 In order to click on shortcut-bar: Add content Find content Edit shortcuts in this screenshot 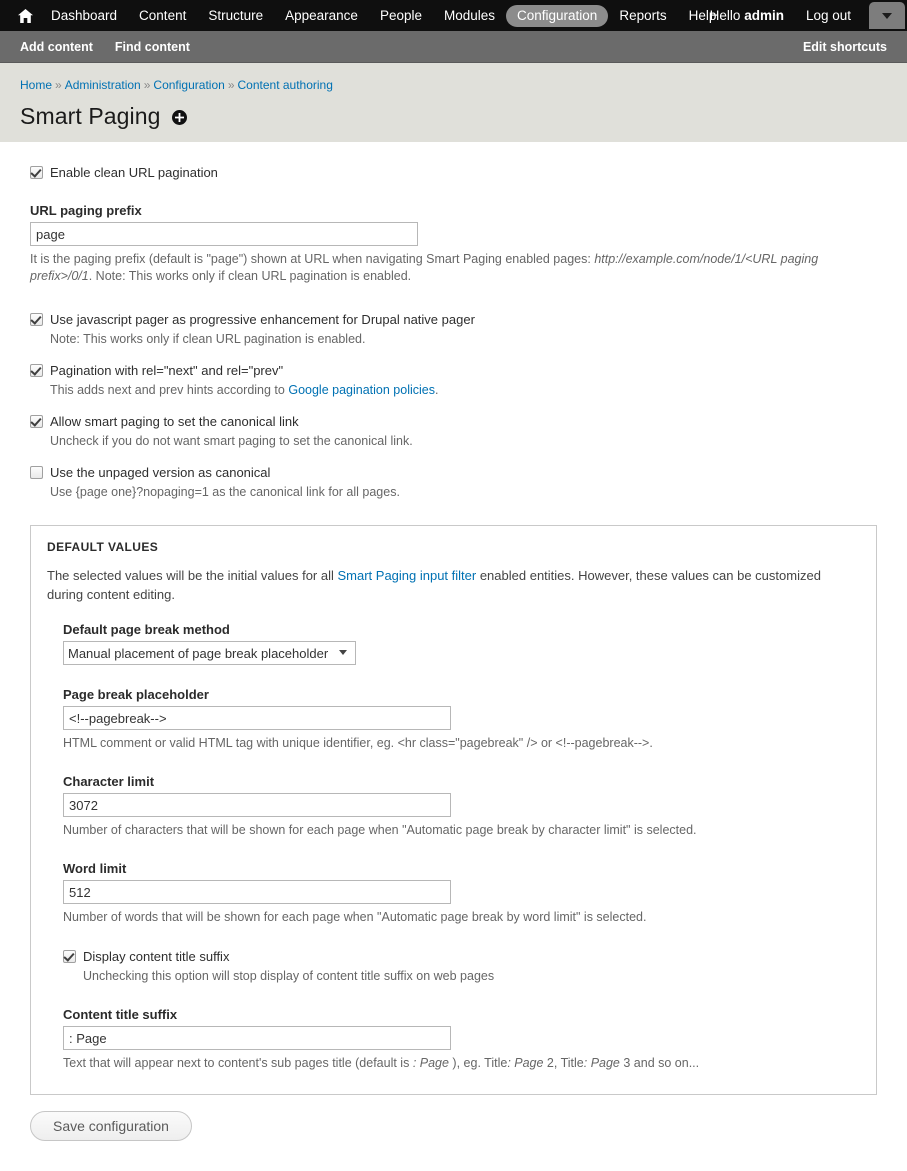, I will do `click(453, 47)`.